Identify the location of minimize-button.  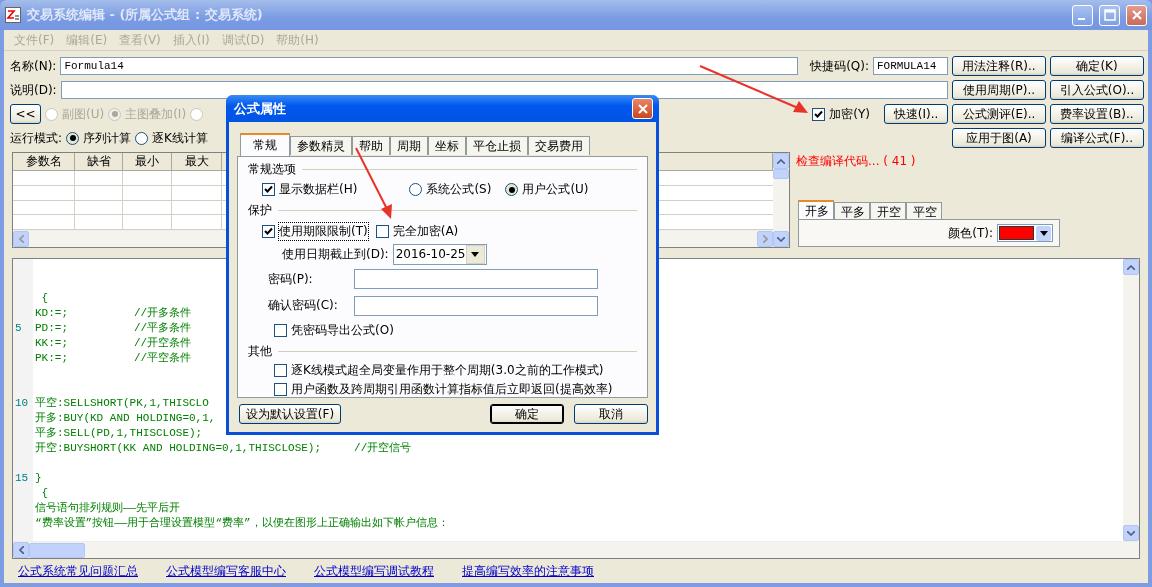
(1082, 15).